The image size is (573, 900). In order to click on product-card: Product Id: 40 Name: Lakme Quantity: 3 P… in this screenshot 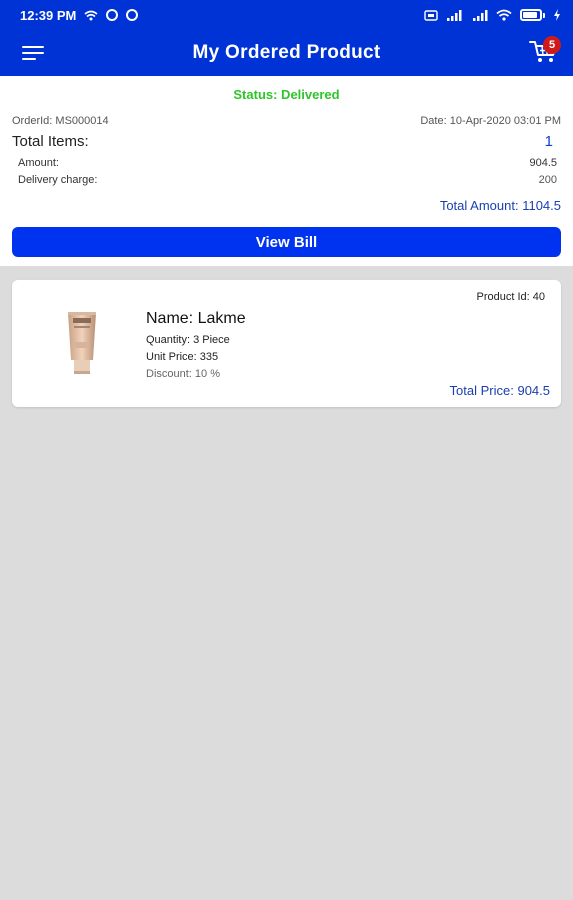, I will do `click(286, 343)`.